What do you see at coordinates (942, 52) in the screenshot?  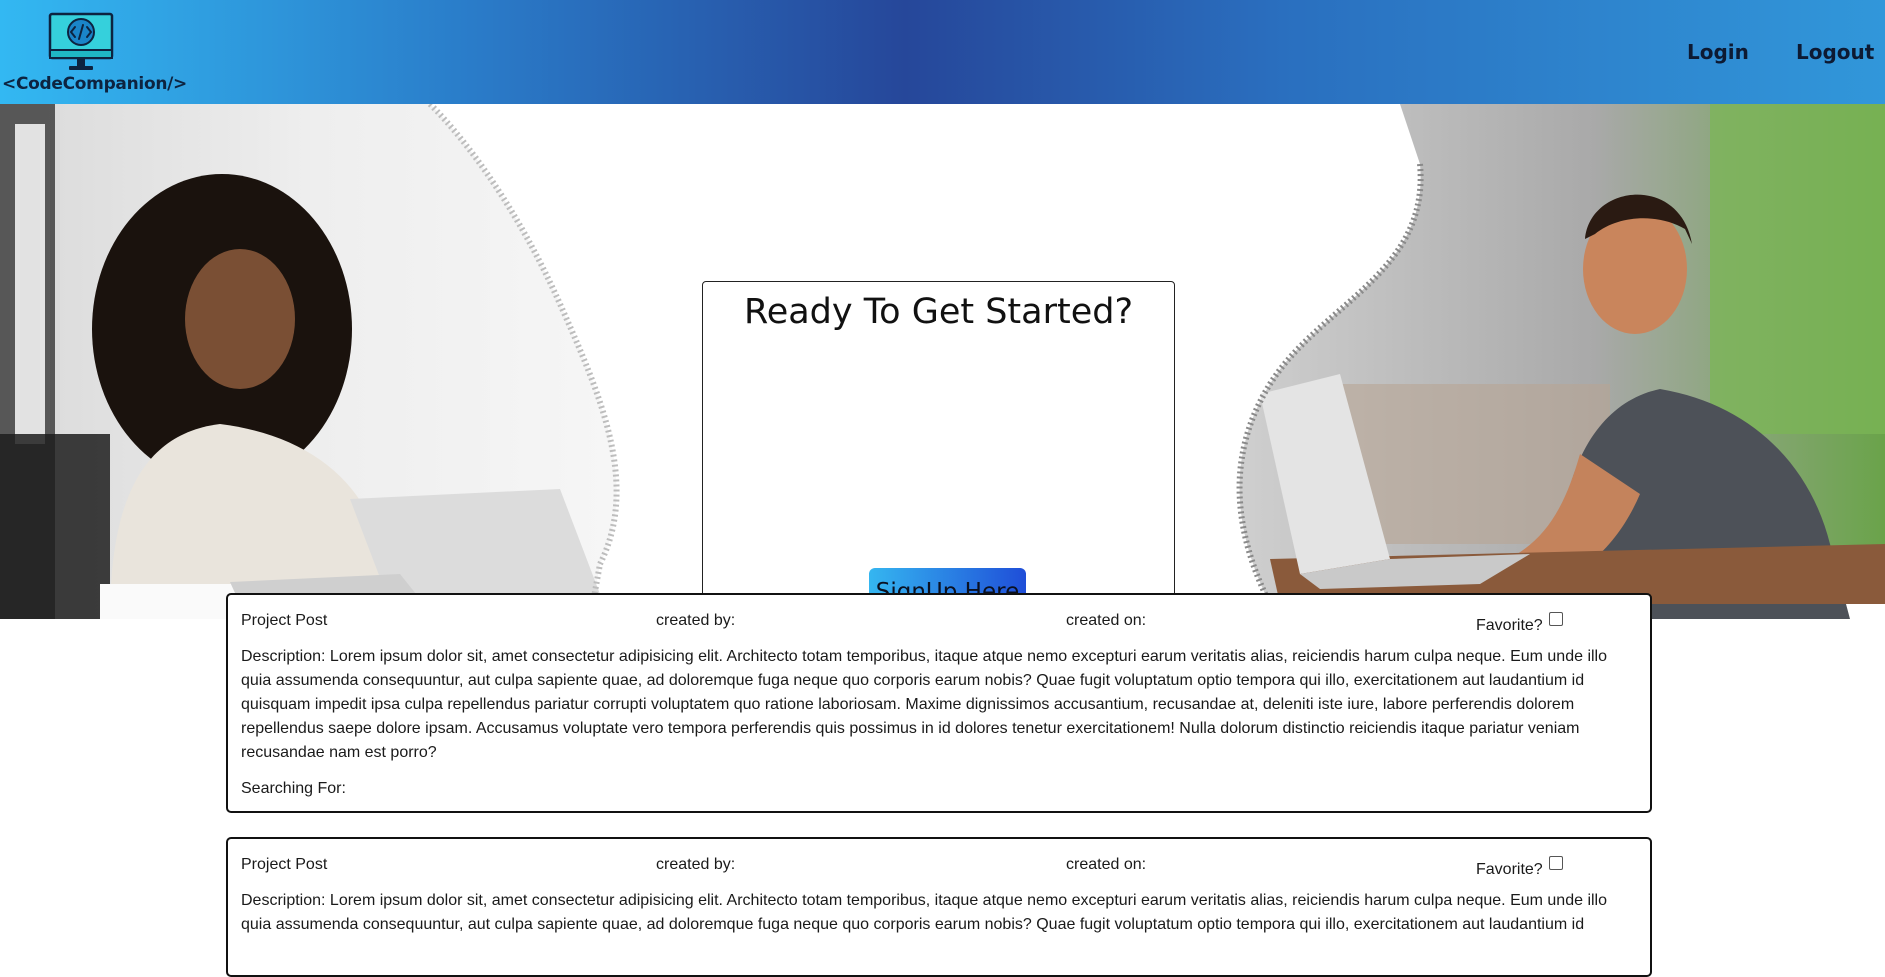 I see `site-header: <CodeCompanion/> Login Logout` at bounding box center [942, 52].